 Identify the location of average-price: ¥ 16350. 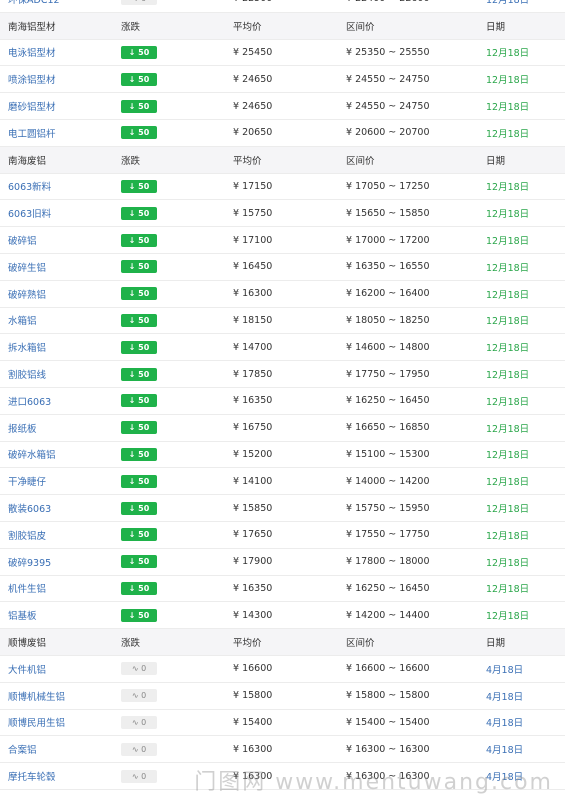
(253, 588).